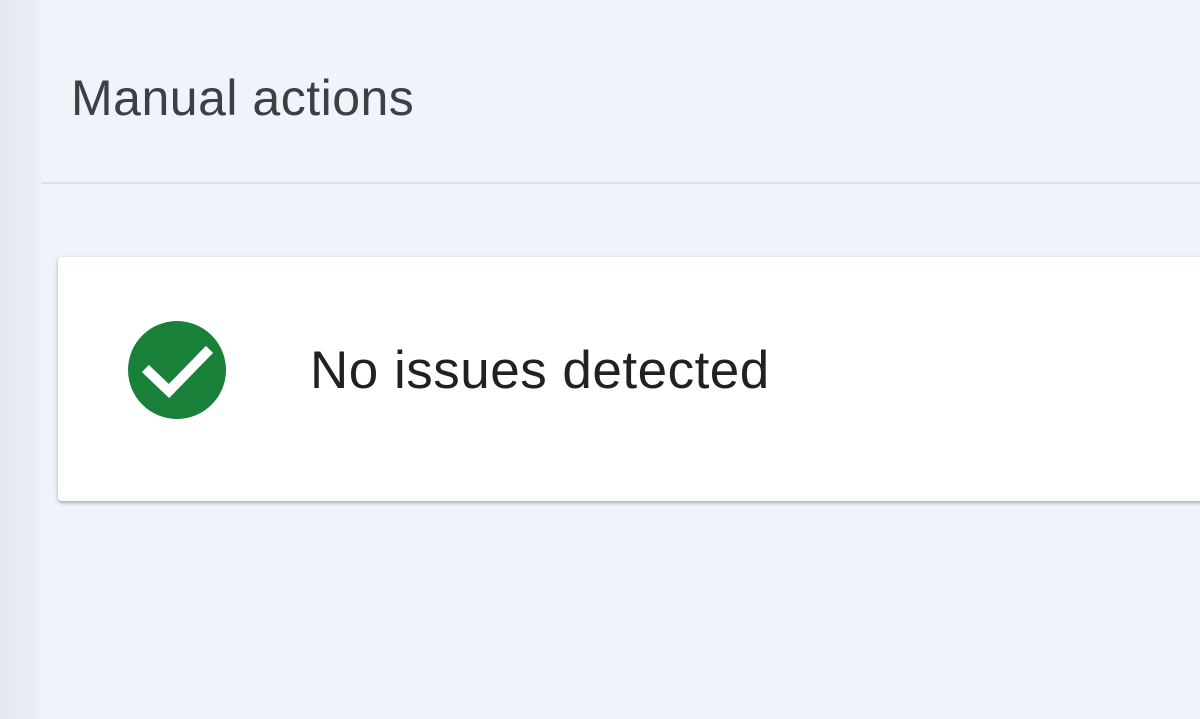  Describe the element at coordinates (177, 370) in the screenshot. I see `check-circle-icon` at that location.